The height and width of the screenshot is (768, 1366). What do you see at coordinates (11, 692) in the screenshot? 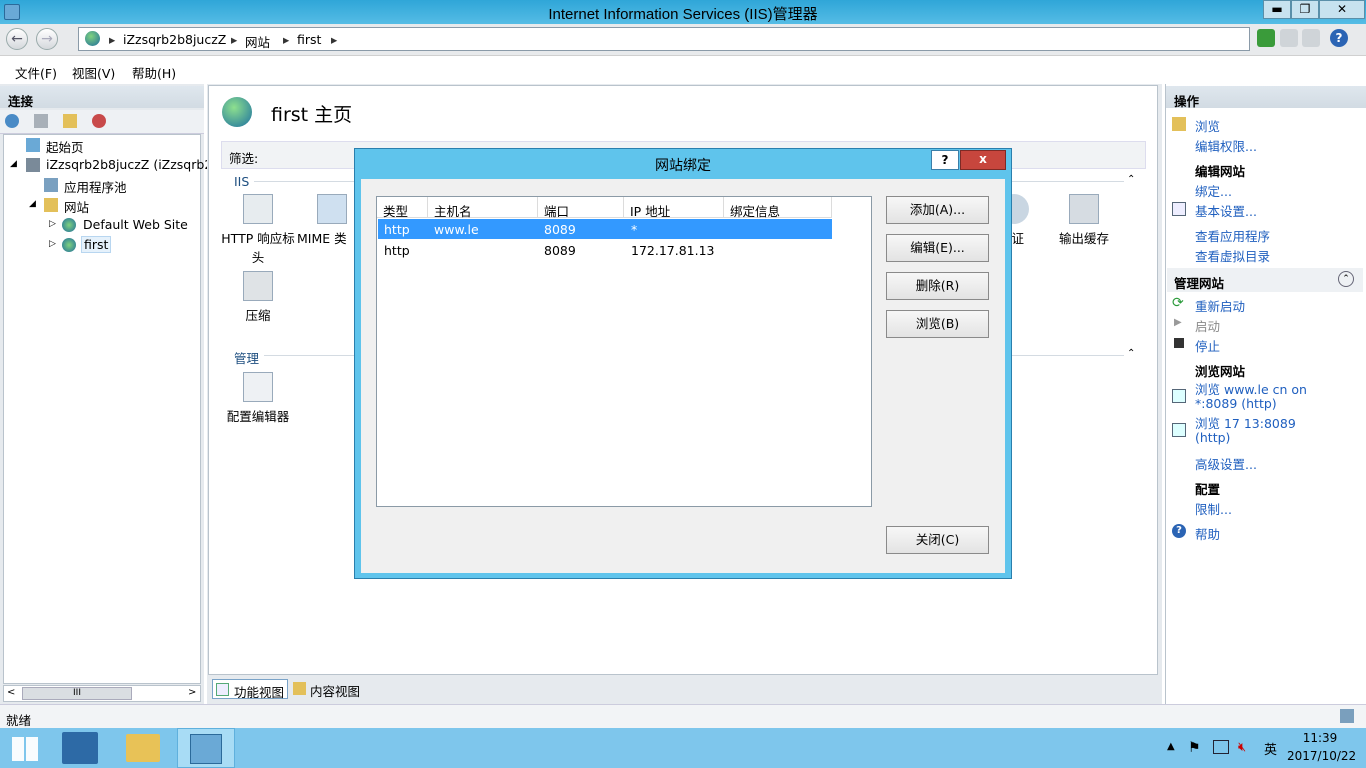
I see `scroll-left-icon: <` at bounding box center [11, 692].